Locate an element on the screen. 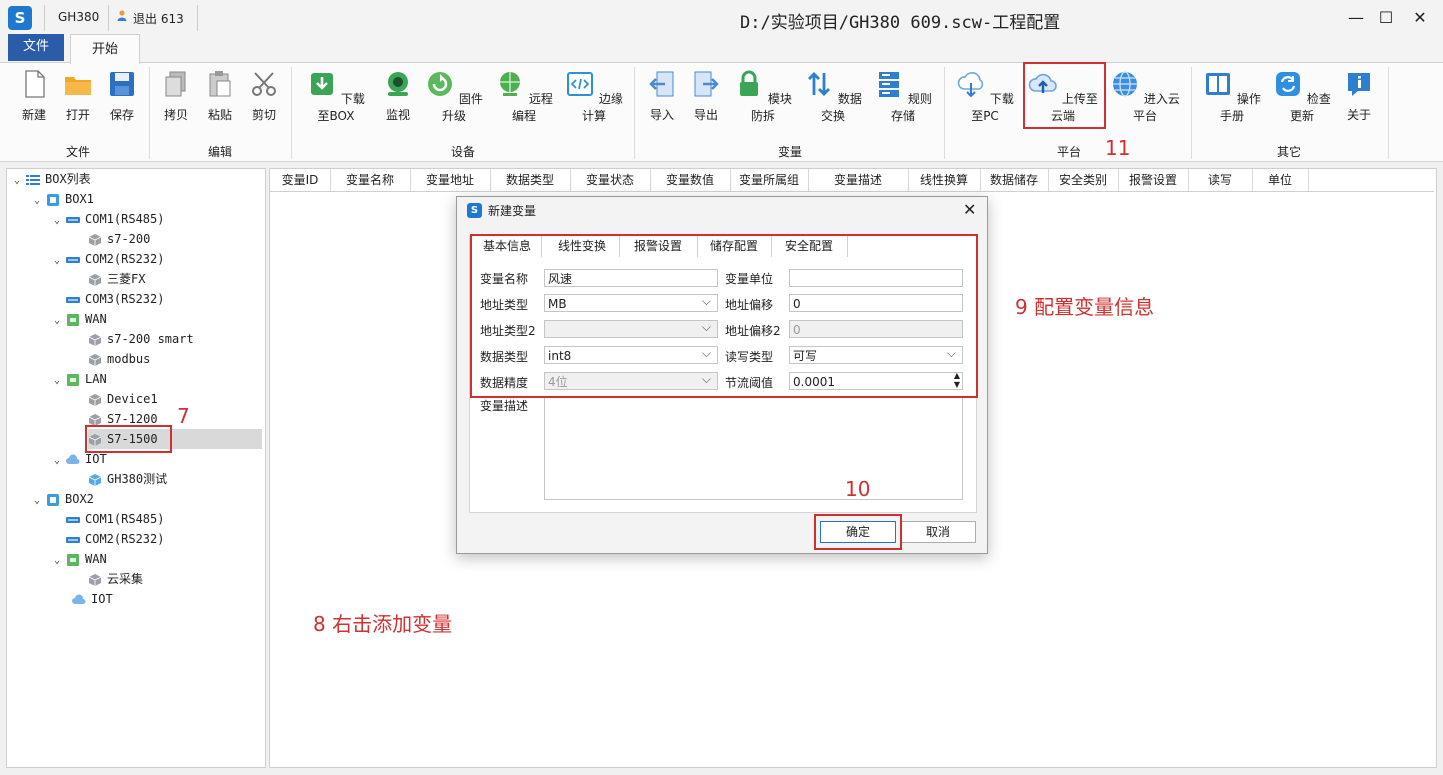  new-label: 新建 is located at coordinates (33, 115).